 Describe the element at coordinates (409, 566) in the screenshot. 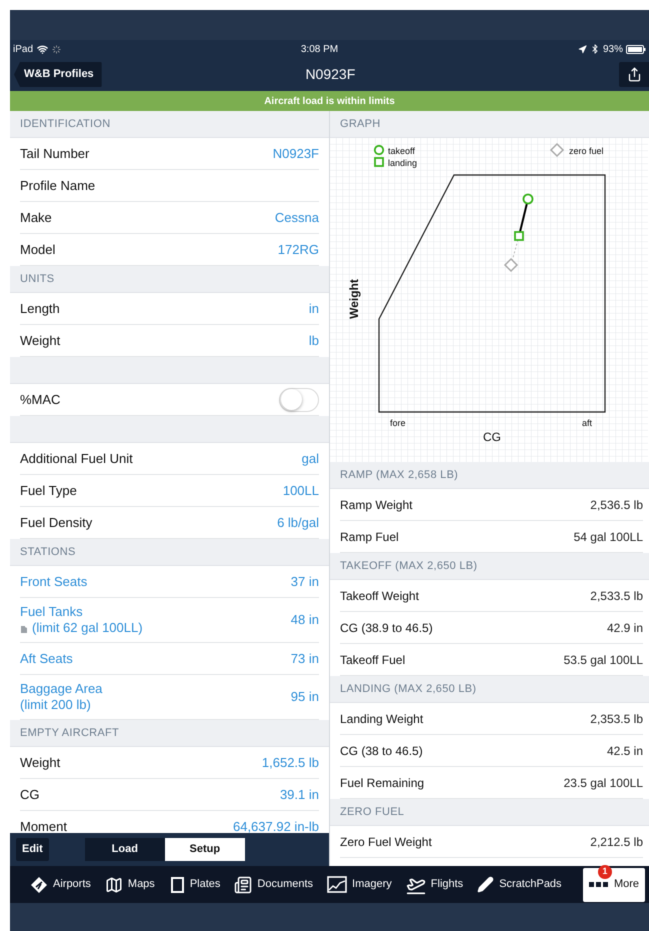

I see `section-header: TAKEOFF (MAX 2,650 LB)` at that location.